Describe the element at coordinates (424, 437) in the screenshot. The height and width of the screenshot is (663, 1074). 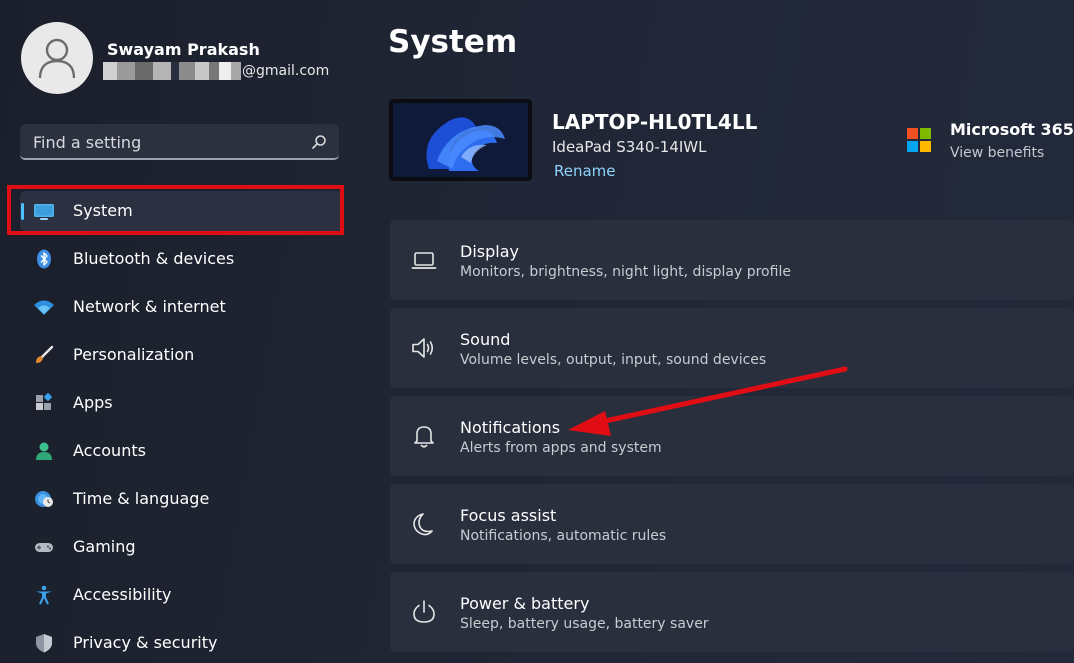
I see `bell-icon` at that location.